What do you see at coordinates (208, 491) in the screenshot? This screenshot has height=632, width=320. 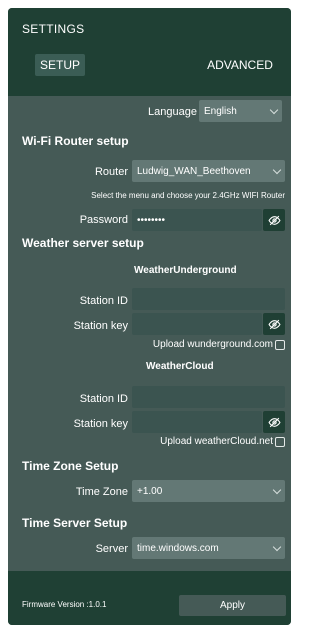 I see `timezone-select: +1.00` at bounding box center [208, 491].